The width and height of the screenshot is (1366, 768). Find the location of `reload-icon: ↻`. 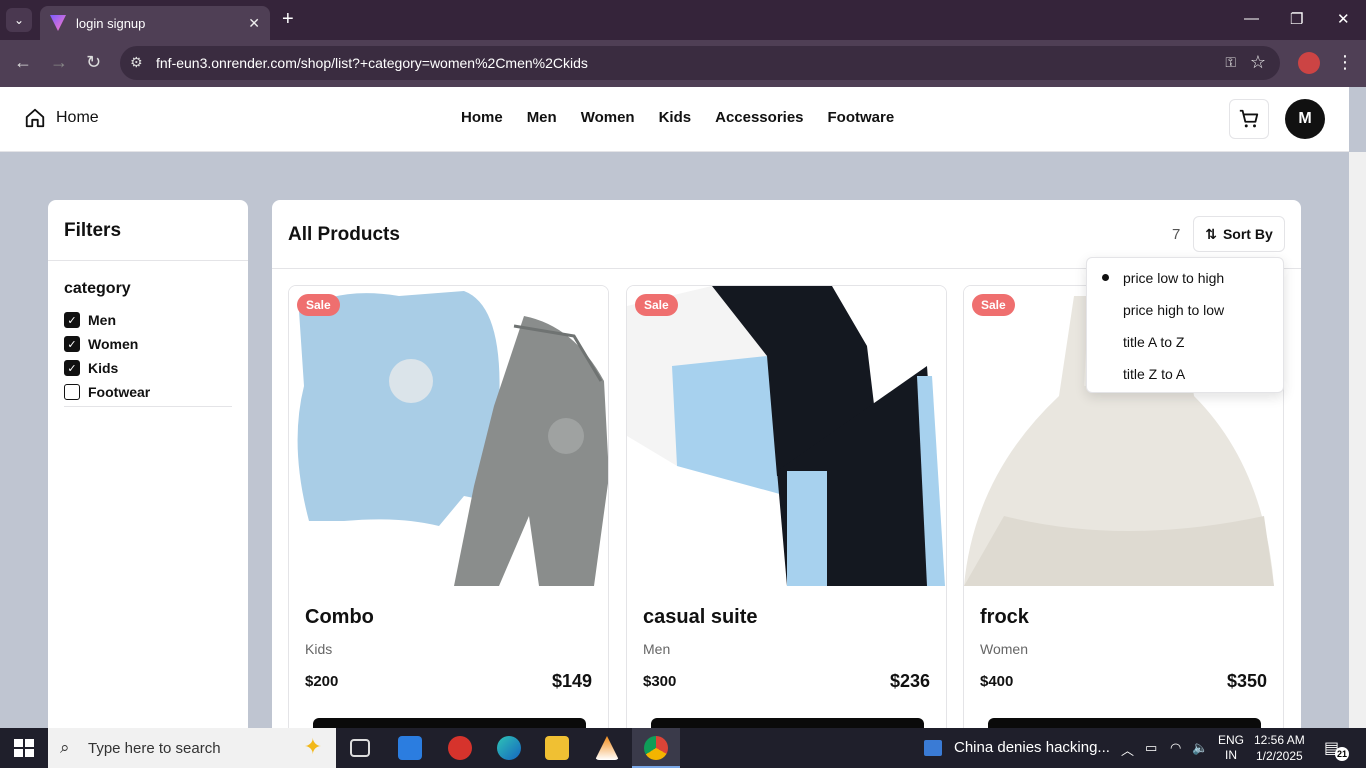

reload-icon: ↻ is located at coordinates (93, 62).